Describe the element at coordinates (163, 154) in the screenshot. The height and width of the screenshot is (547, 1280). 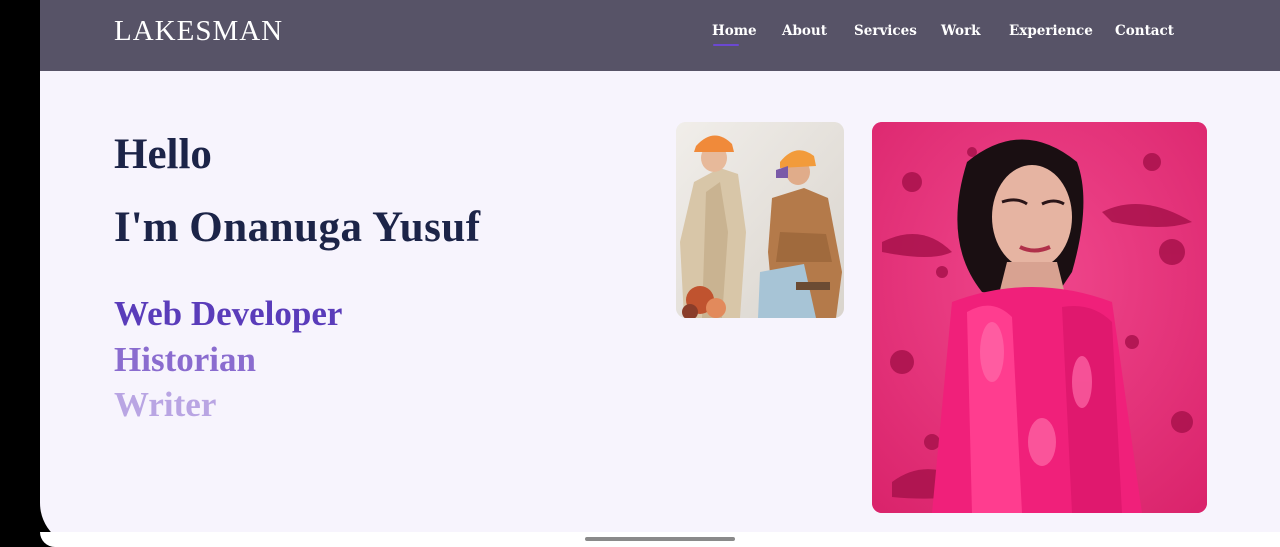
I see `greeting: Hello` at that location.